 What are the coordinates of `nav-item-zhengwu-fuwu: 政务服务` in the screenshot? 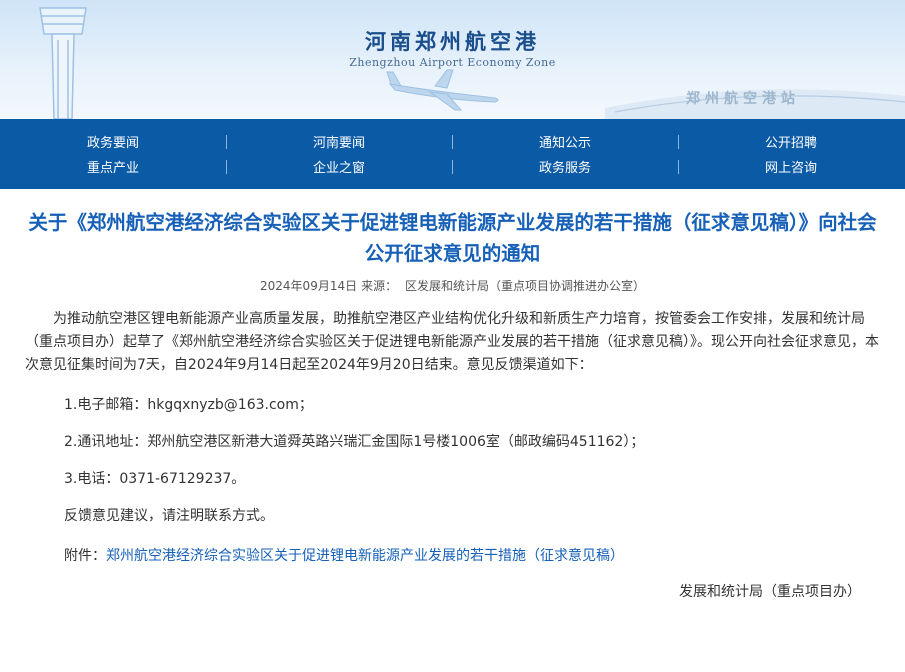 It's located at (565, 166).